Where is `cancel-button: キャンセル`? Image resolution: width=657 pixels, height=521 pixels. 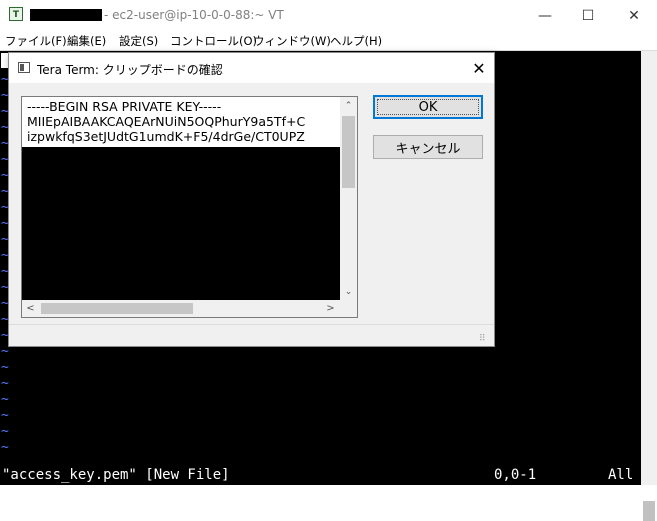
cancel-button: キャンセル is located at coordinates (428, 147).